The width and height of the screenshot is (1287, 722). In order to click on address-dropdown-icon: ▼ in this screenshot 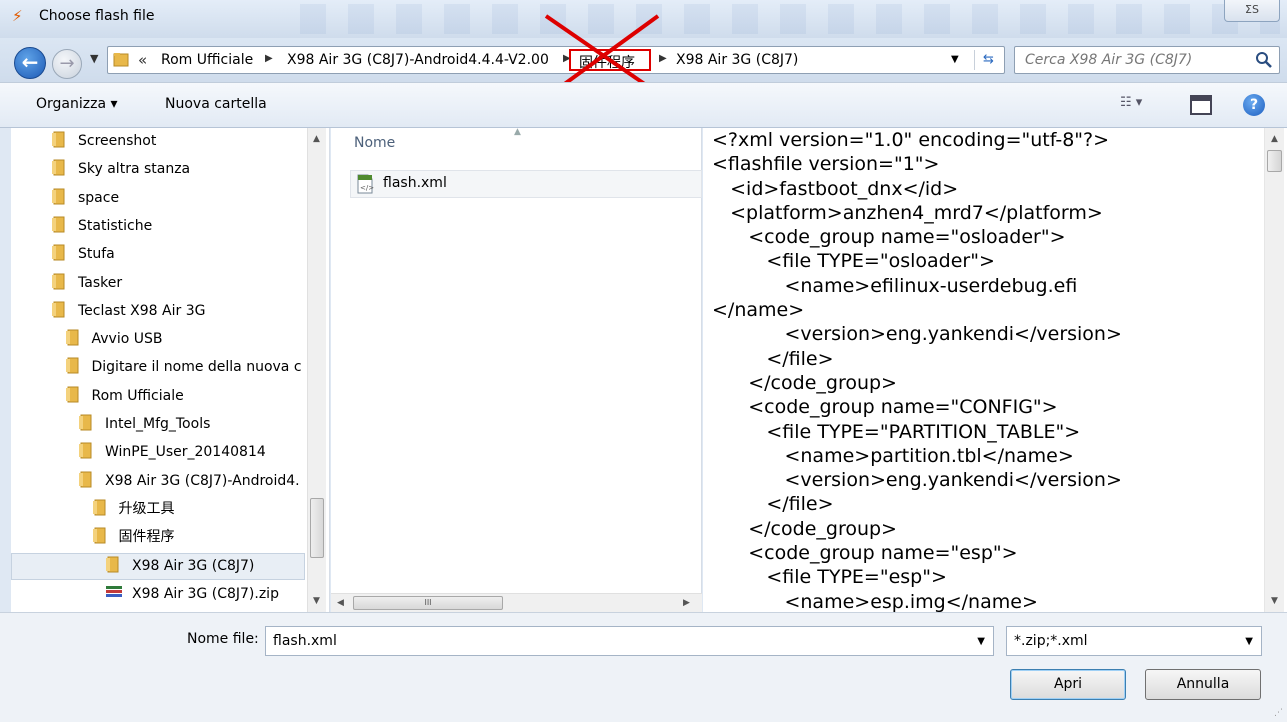, I will do `click(955, 59)`.